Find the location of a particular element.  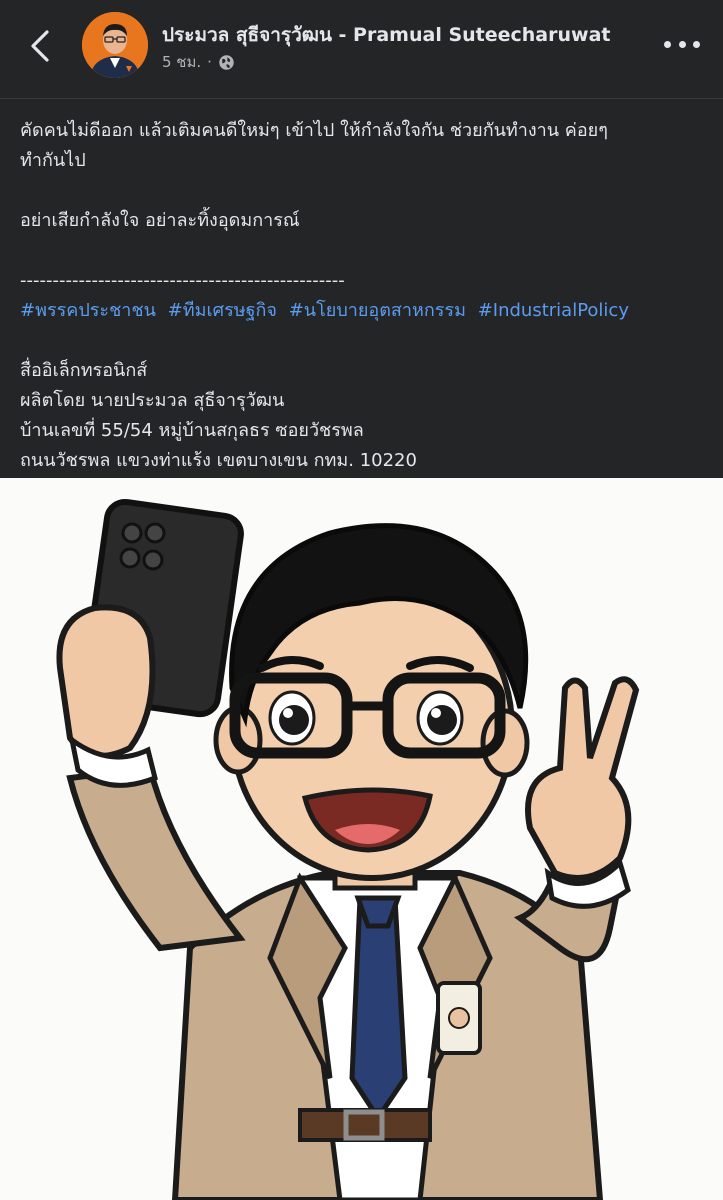

footer-line: สื่ออิเล็กทรอนิกส์ is located at coordinates (84, 370).